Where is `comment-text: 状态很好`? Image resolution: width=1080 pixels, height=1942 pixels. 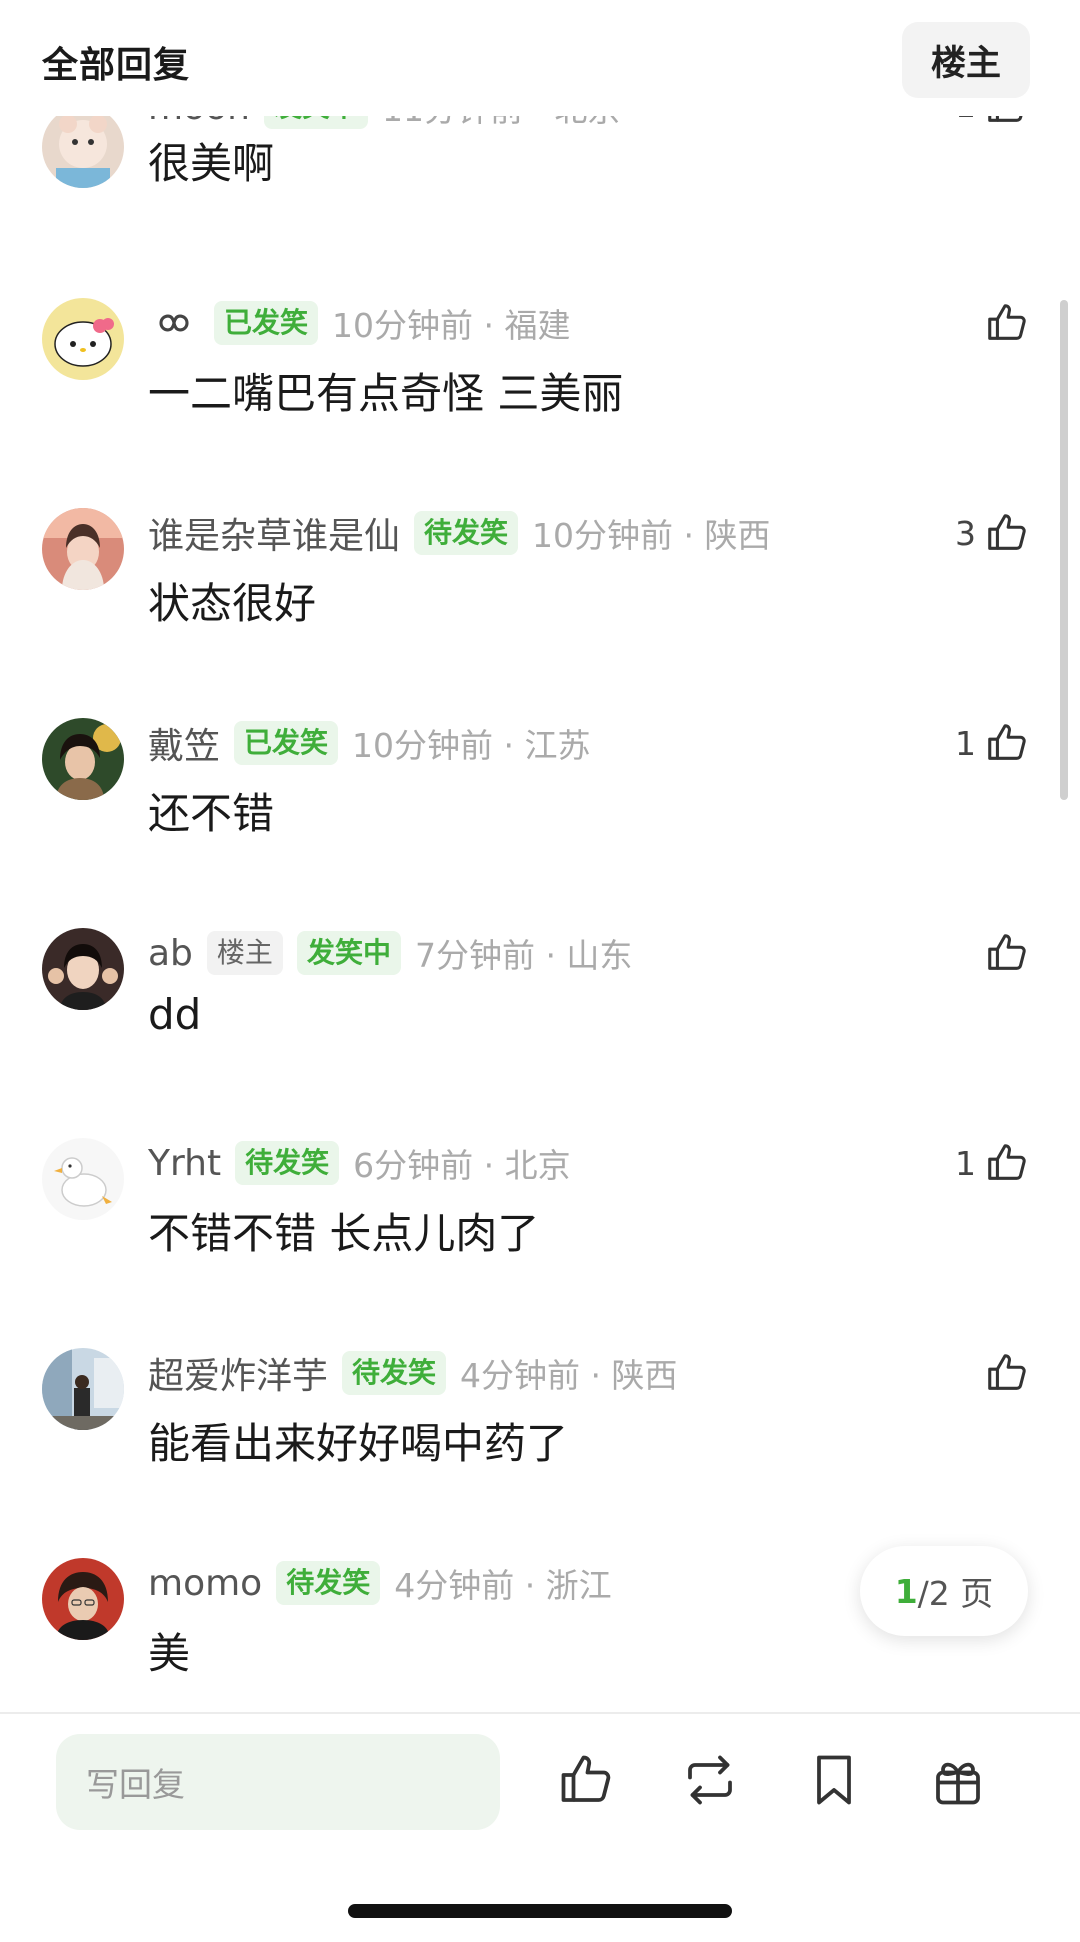
comment-text: 状态很好 is located at coordinates (232, 603).